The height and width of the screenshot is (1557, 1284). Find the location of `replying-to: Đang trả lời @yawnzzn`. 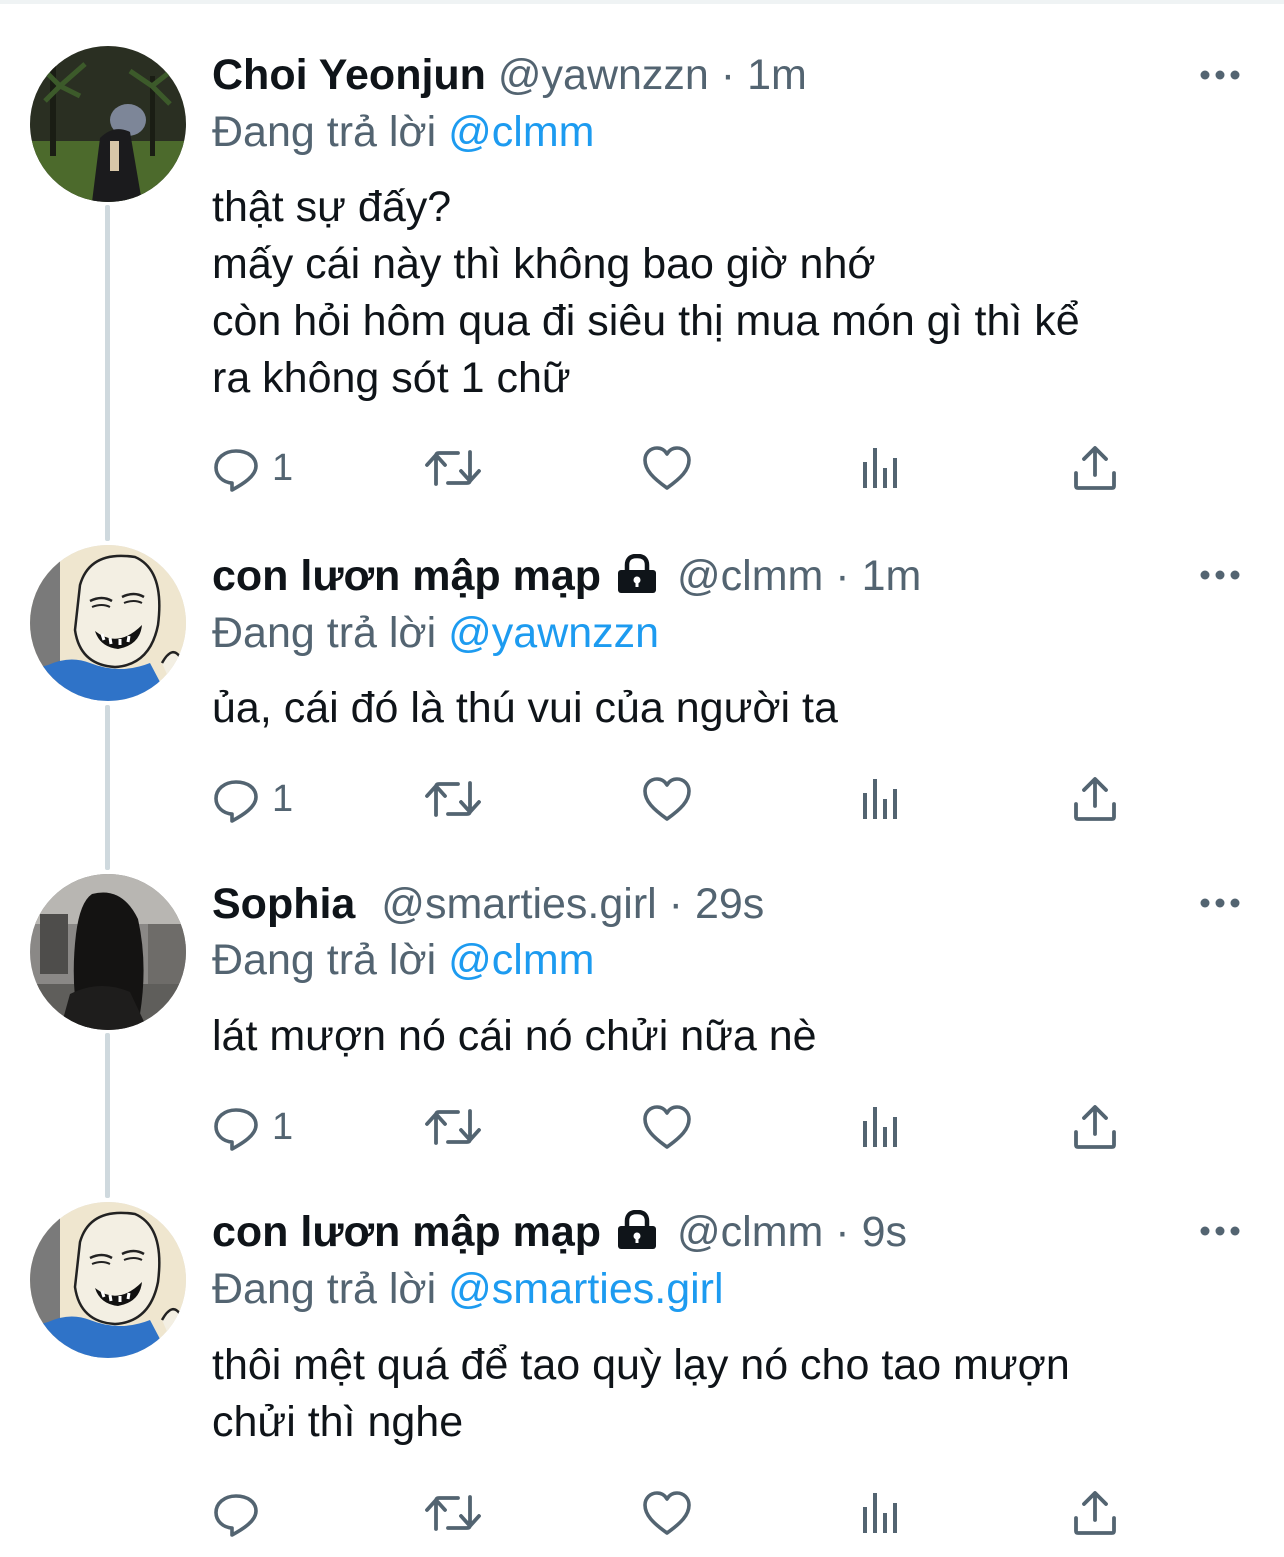

replying-to: Đang trả lời @yawnzzn is located at coordinates (435, 633).